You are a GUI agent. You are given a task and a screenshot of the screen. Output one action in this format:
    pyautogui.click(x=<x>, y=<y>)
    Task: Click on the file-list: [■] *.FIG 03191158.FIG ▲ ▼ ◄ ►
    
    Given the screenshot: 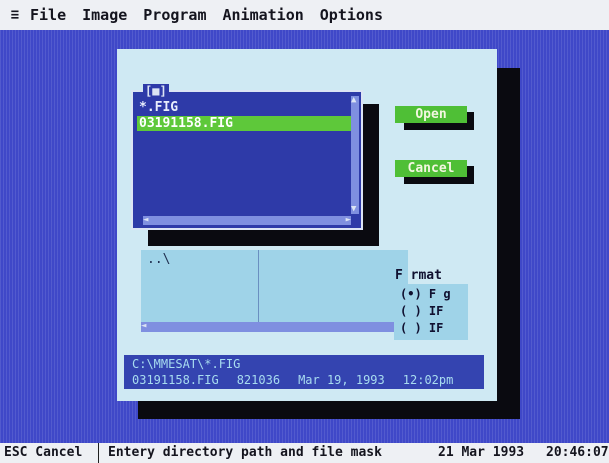 What is the action you would take?
    pyautogui.click(x=247, y=157)
    